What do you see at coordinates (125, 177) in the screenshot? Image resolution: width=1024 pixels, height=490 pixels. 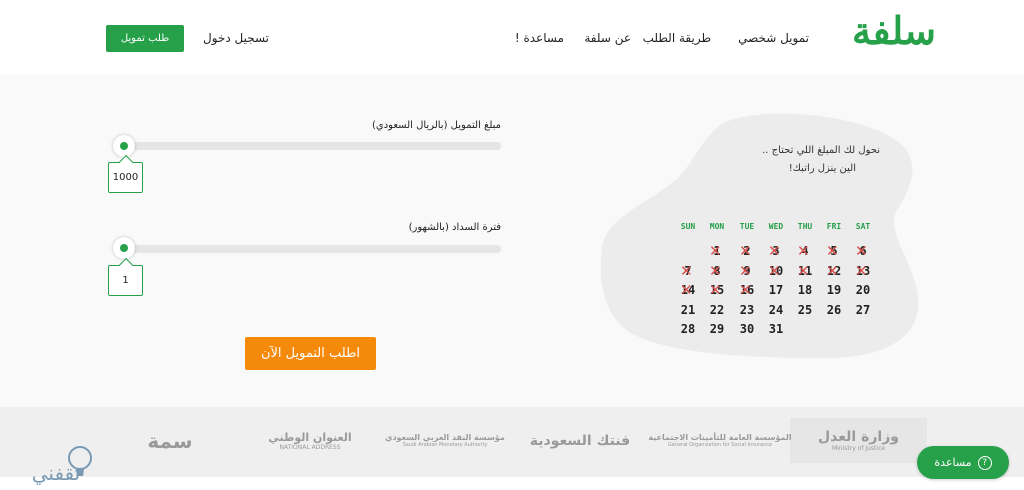 I see `amount-value-box: 1000` at bounding box center [125, 177].